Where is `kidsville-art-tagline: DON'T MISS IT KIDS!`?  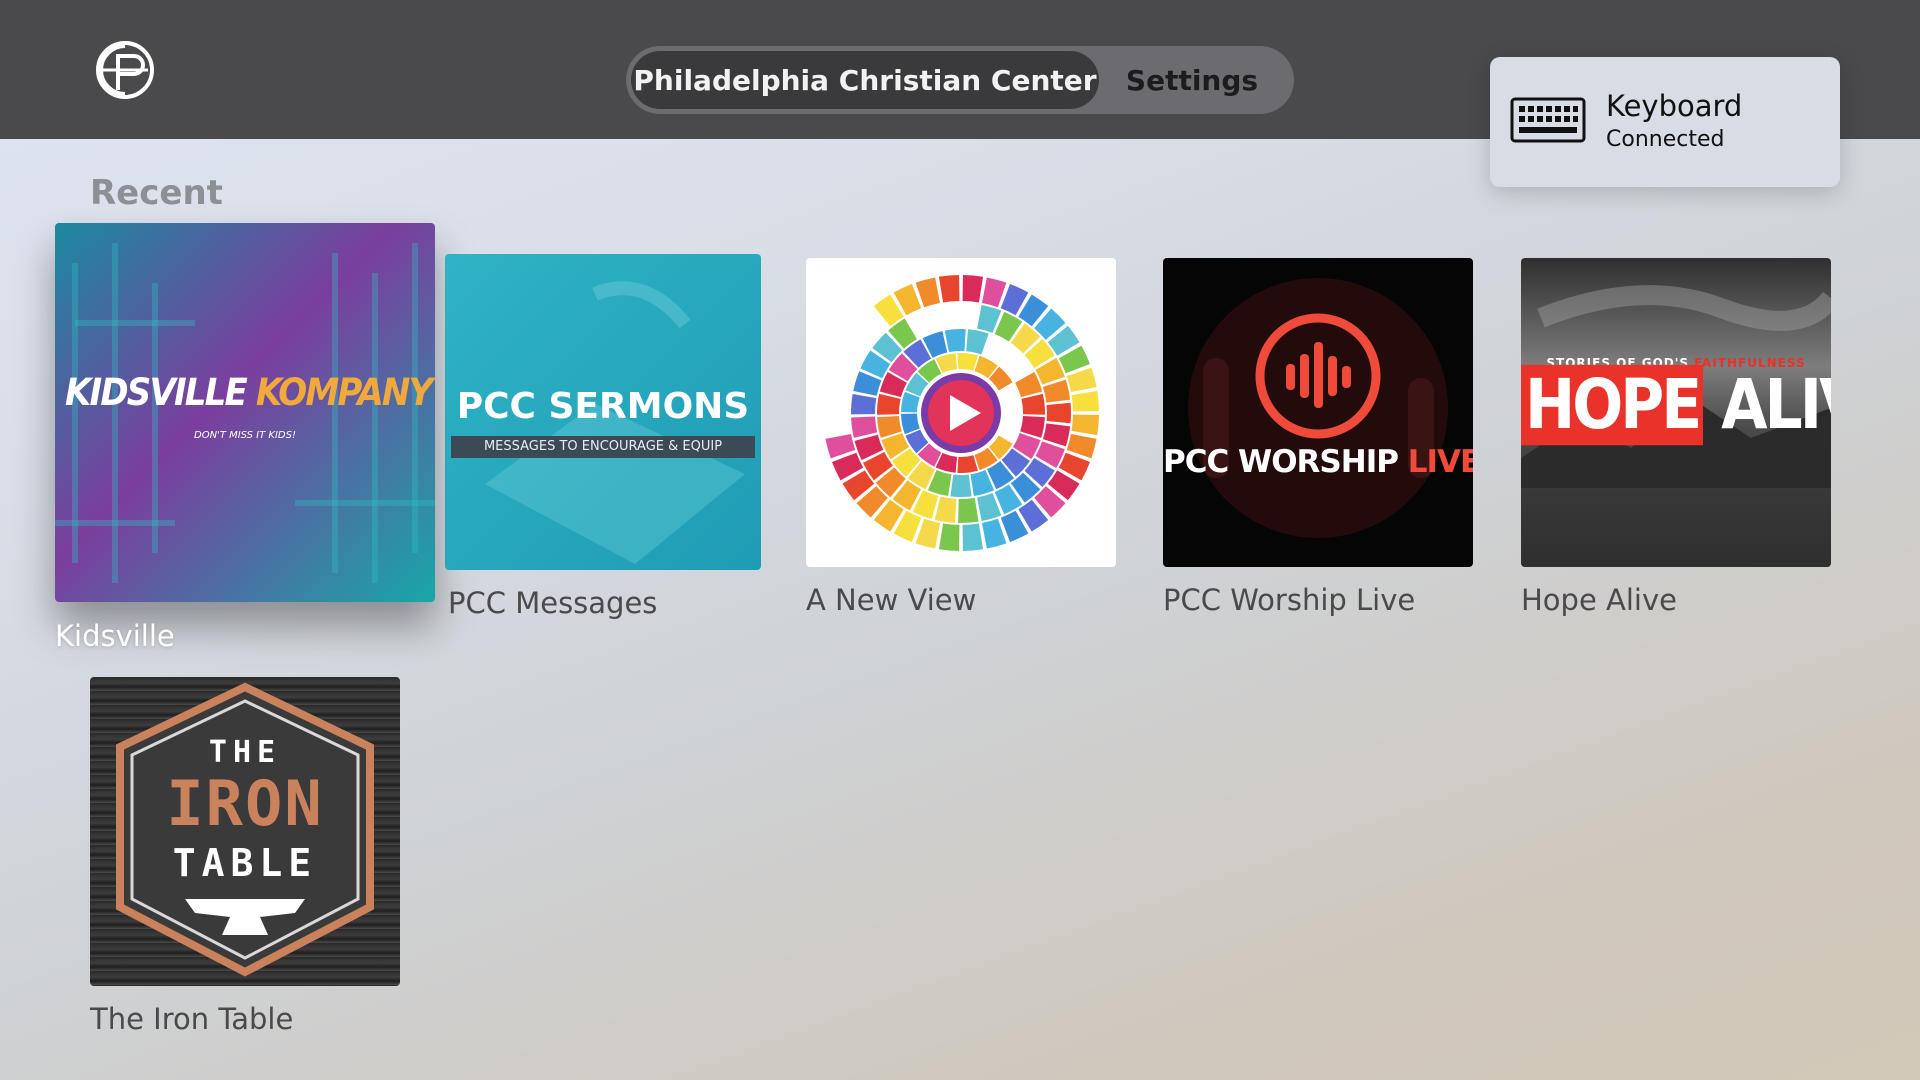
kidsville-art-tagline: DON'T MISS IT KIDS! is located at coordinates (245, 435).